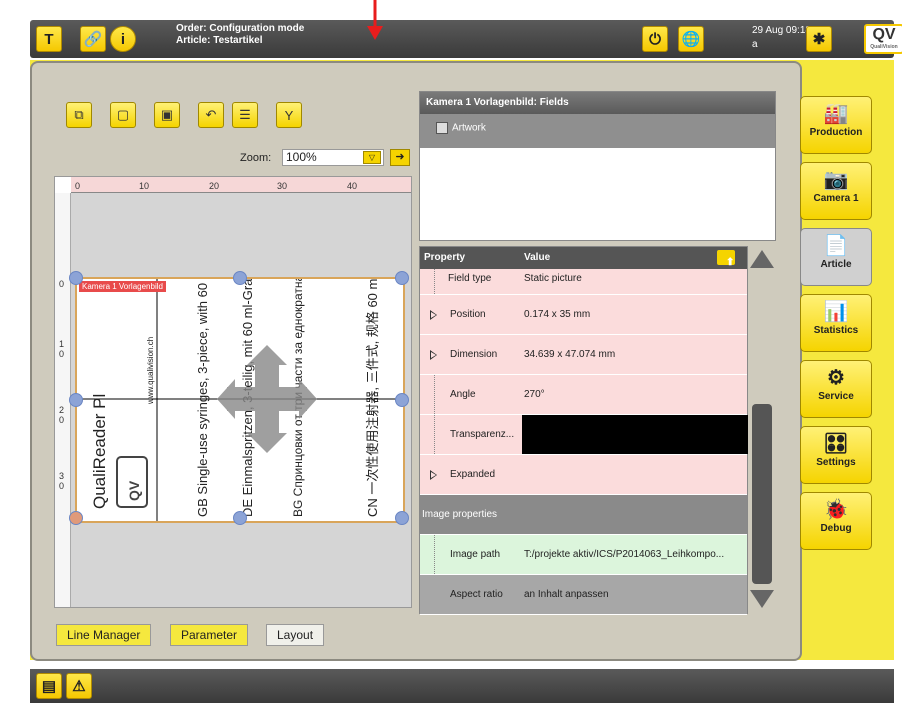 The width and height of the screenshot is (902, 707). What do you see at coordinates (442, 128) in the screenshot?
I see `picture-icon` at bounding box center [442, 128].